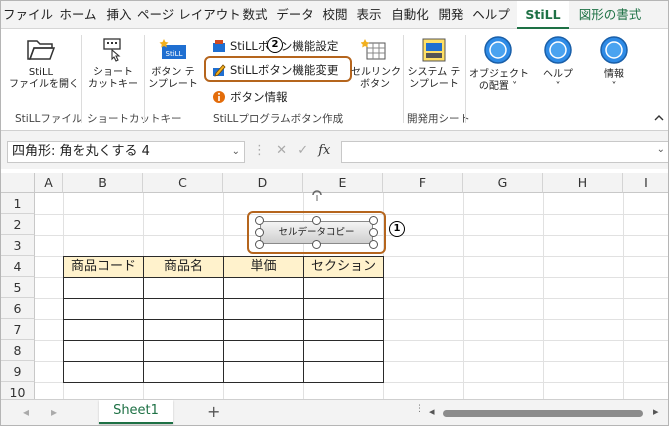 The height and width of the screenshot is (426, 669). Describe the element at coordinates (263, 267) in the screenshot. I see `table-header-cell: 単価` at that location.